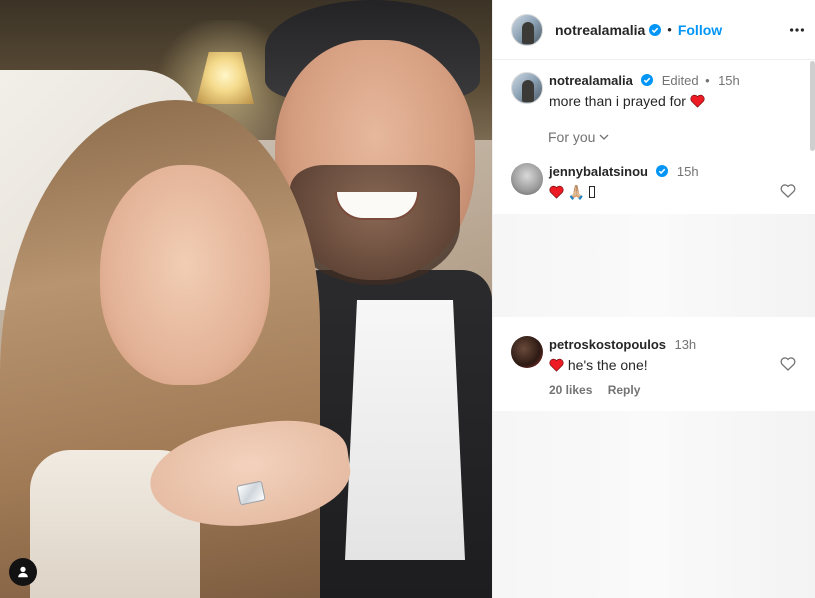  I want to click on caption-text: more than i prayed for, so click(617, 101).